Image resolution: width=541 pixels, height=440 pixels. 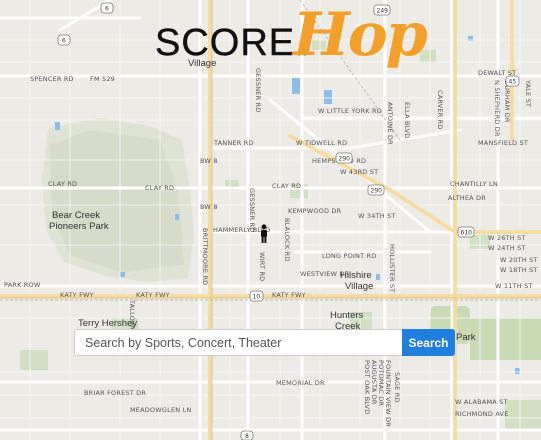 What do you see at coordinates (76, 215) in the screenshot?
I see `place-bear-creek: Bear Creek` at bounding box center [76, 215].